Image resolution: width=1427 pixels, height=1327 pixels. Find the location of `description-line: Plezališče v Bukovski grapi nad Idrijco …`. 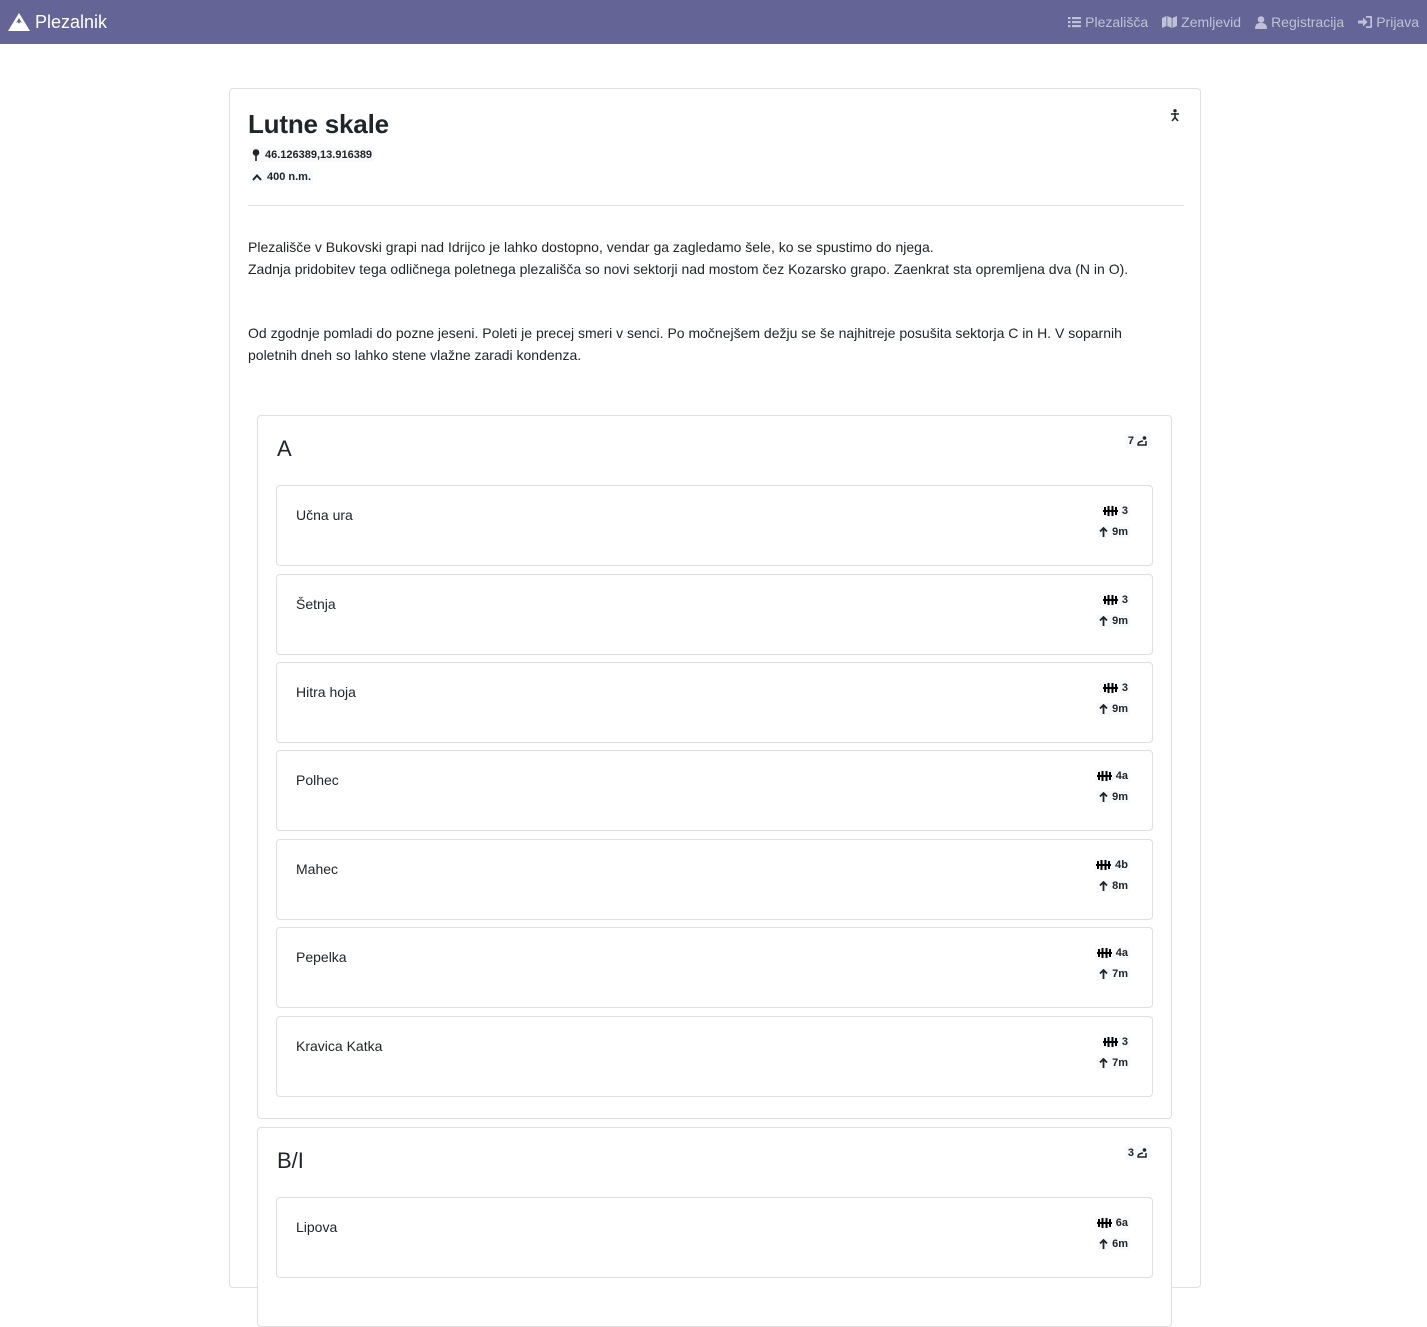

description-line: Plezališče v Bukovski grapi nad Idrijco … is located at coordinates (591, 247).